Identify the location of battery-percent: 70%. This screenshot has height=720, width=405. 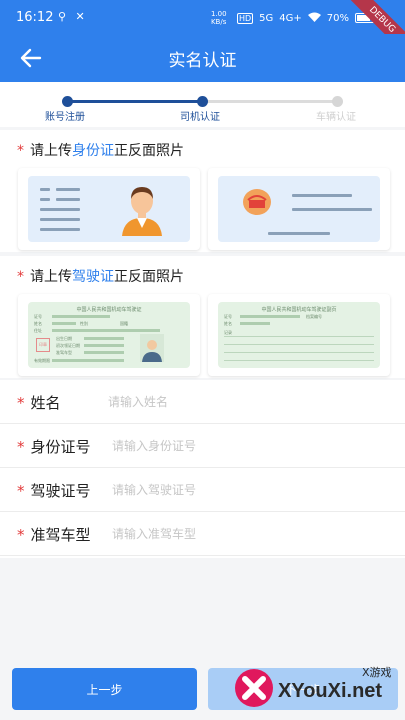
(337, 18).